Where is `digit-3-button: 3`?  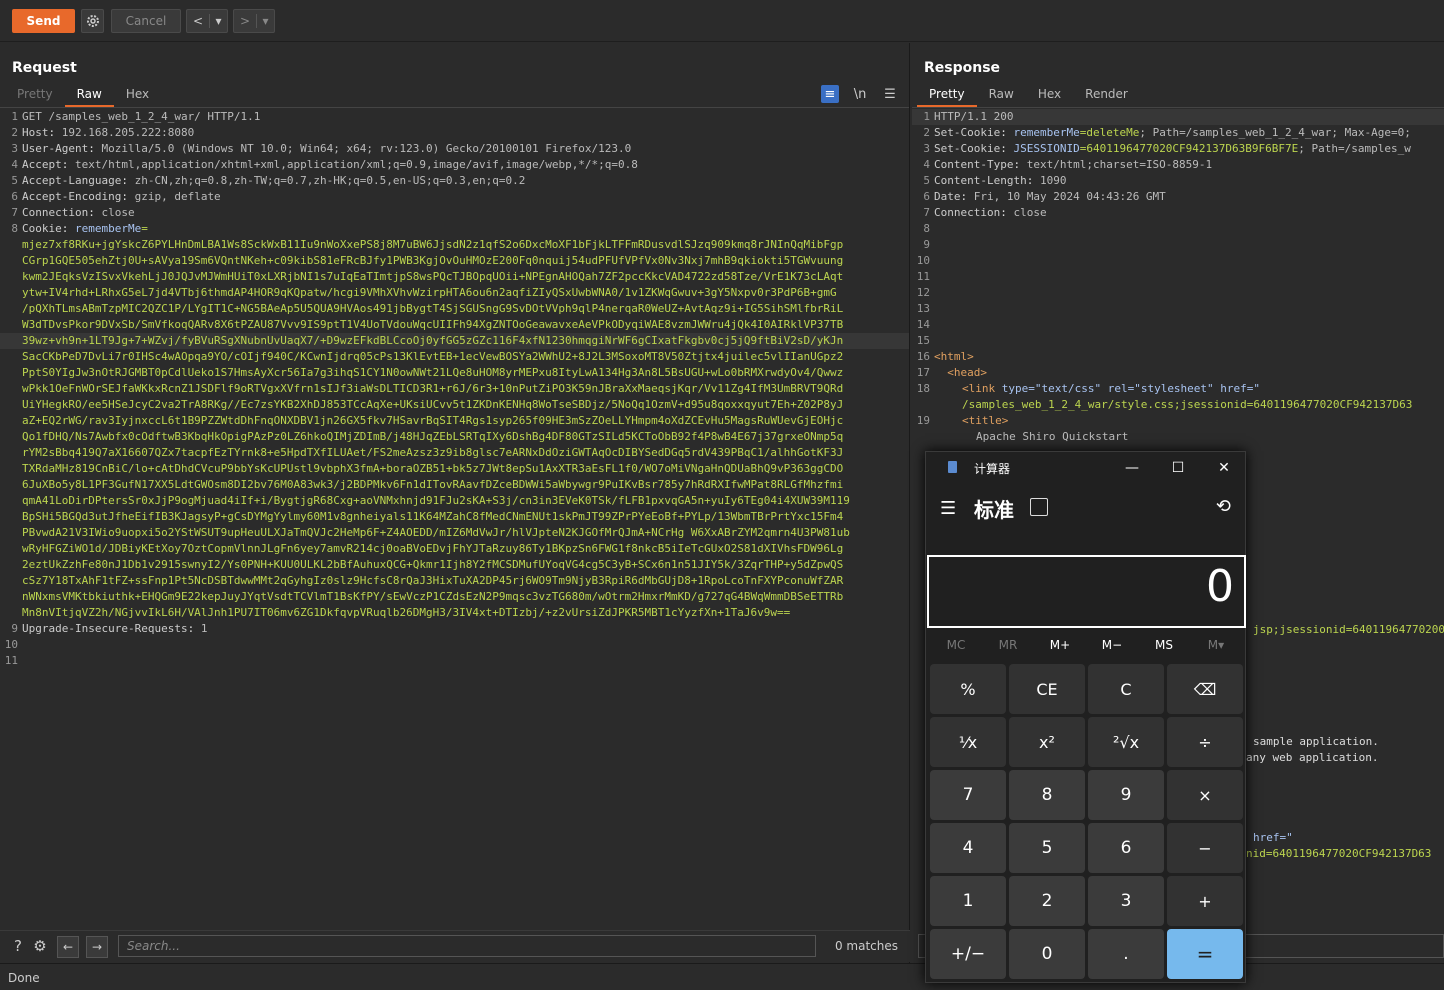
digit-3-button: 3 is located at coordinates (1126, 901).